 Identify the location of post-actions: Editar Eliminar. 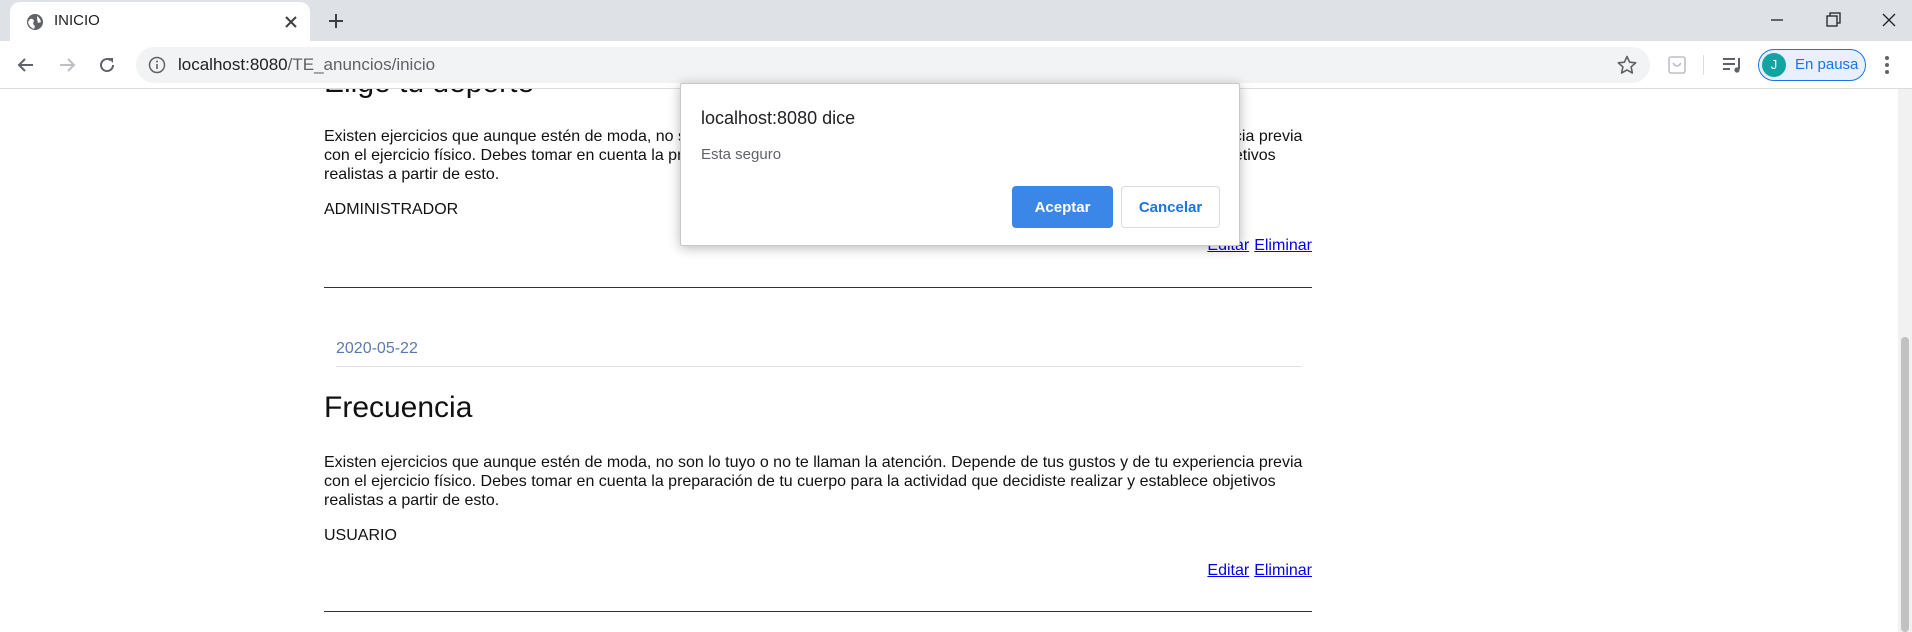
(1257, 571).